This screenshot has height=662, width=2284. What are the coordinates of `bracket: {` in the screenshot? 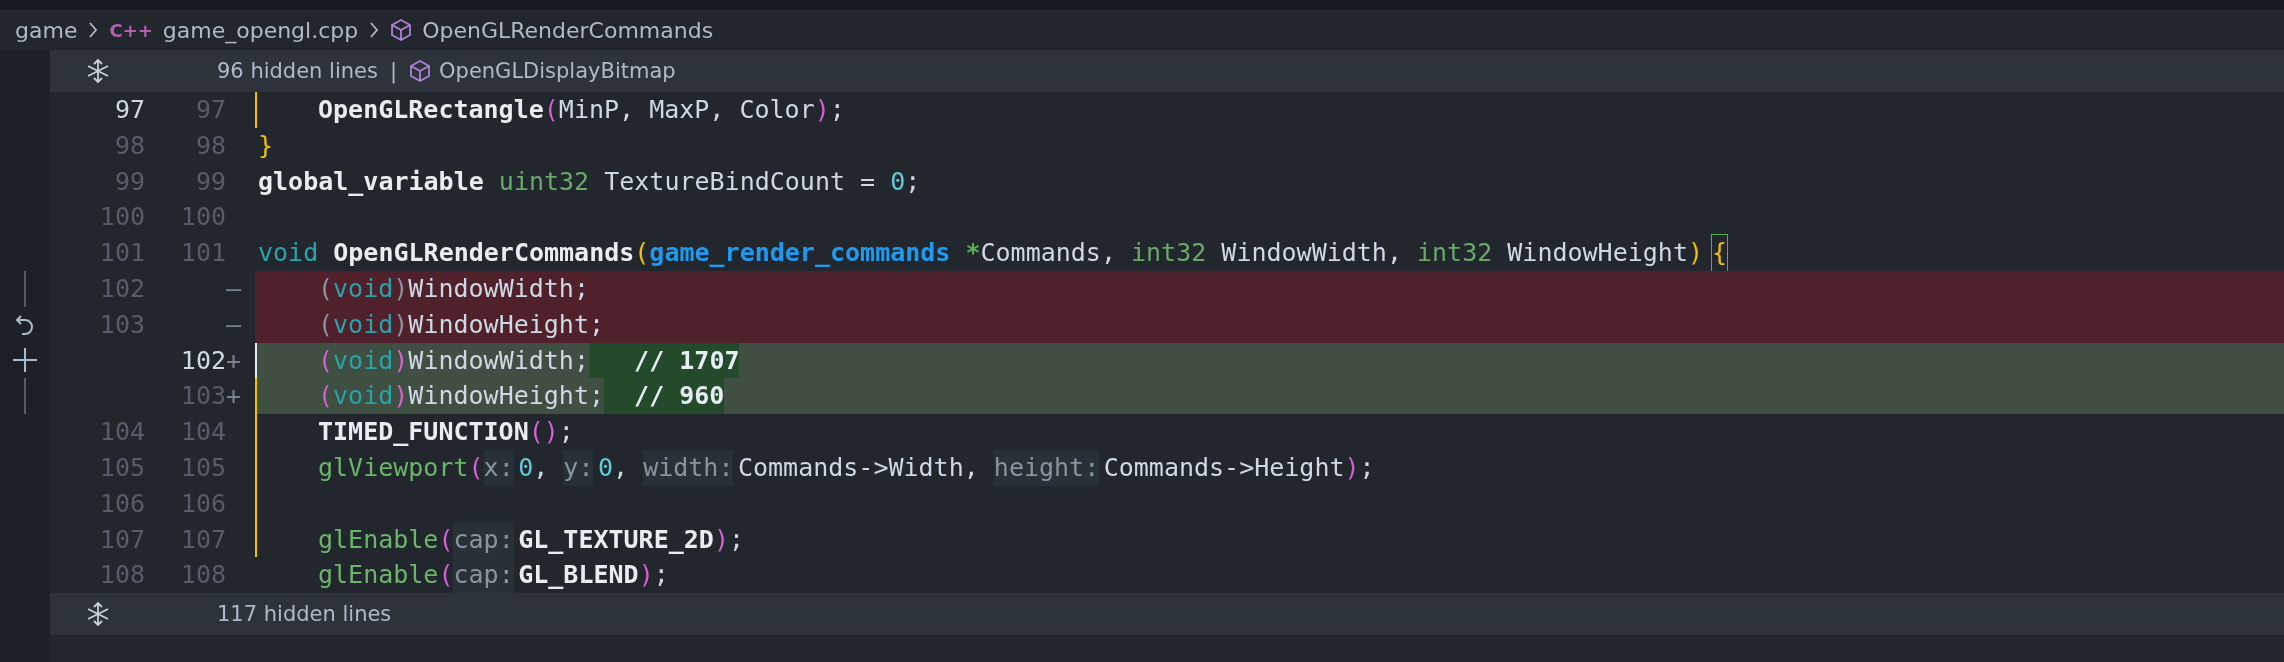 It's located at (1720, 253).